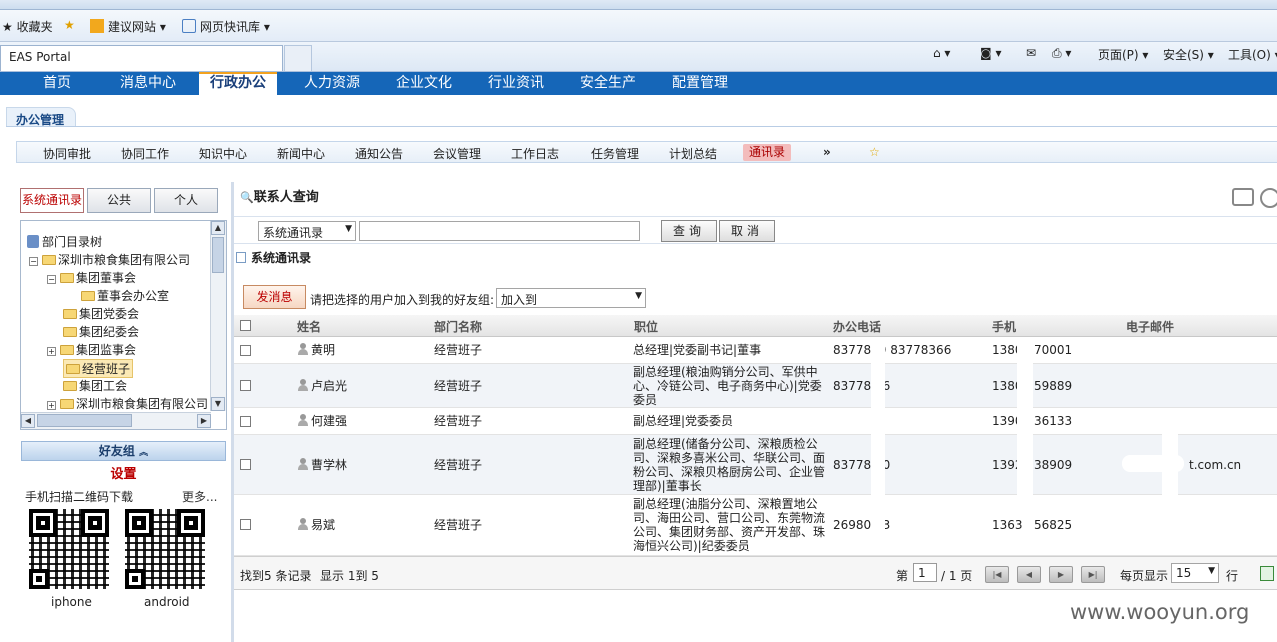  Describe the element at coordinates (608, 83) in the screenshot. I see `nav-safety: 安全生产` at that location.